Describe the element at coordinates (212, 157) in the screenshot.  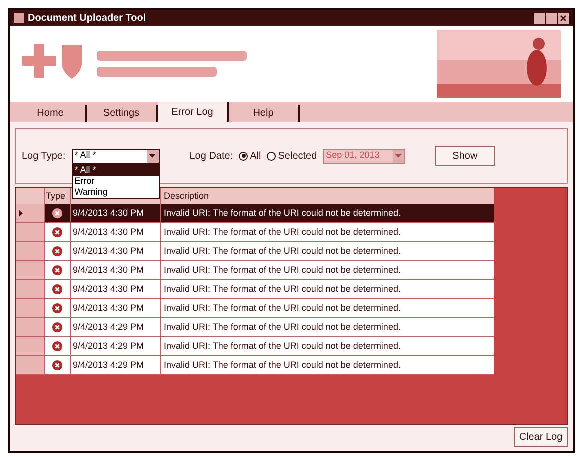
I see `log-date-label: Log Date:` at that location.